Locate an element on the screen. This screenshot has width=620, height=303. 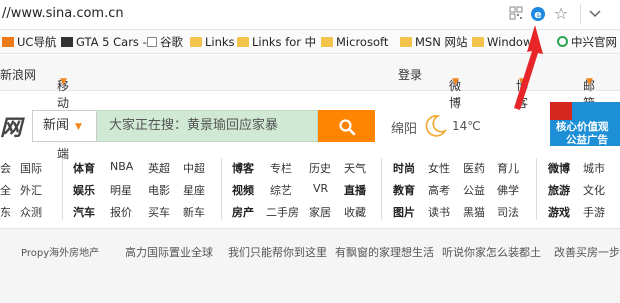
site-icon is located at coordinates (562, 41).